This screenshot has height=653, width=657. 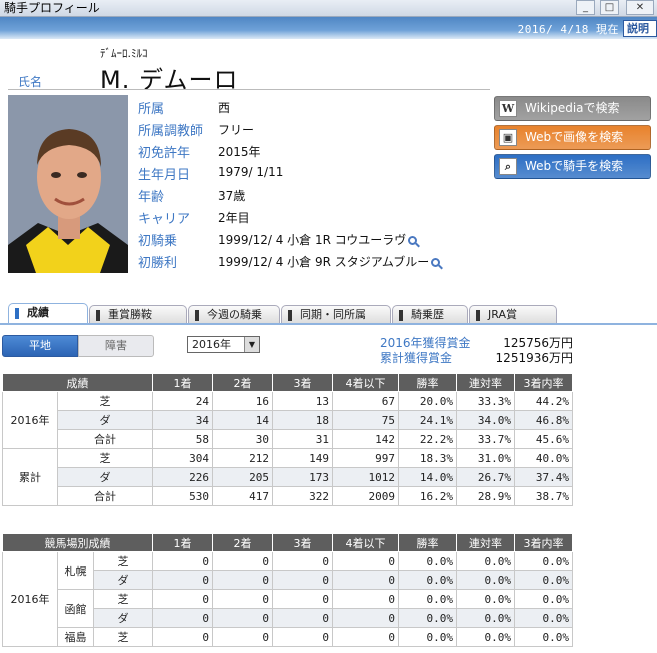 What do you see at coordinates (427, 496) in the screenshot?
I see `stat-cell: 16.2%` at bounding box center [427, 496].